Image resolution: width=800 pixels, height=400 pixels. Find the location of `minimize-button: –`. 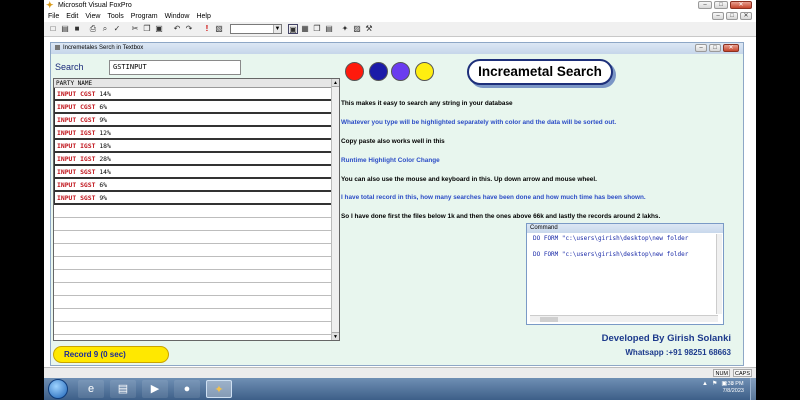

minimize-button: – is located at coordinates (705, 5).